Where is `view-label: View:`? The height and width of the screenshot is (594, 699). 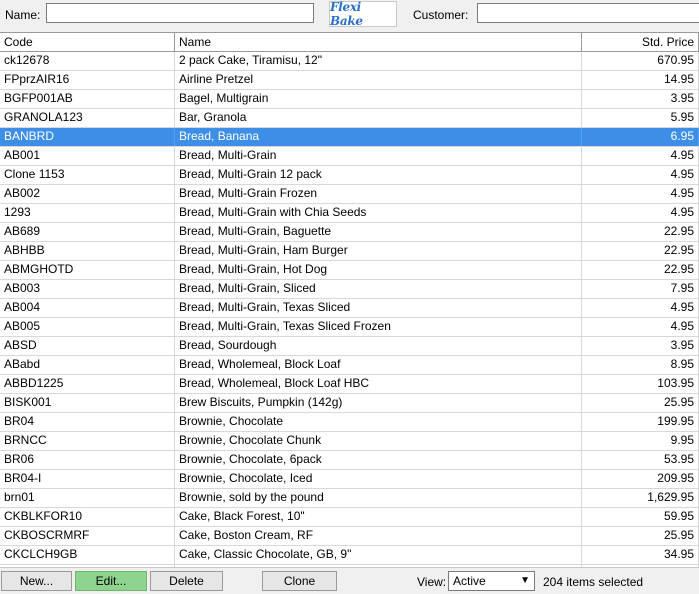
view-label: View: is located at coordinates (432, 582).